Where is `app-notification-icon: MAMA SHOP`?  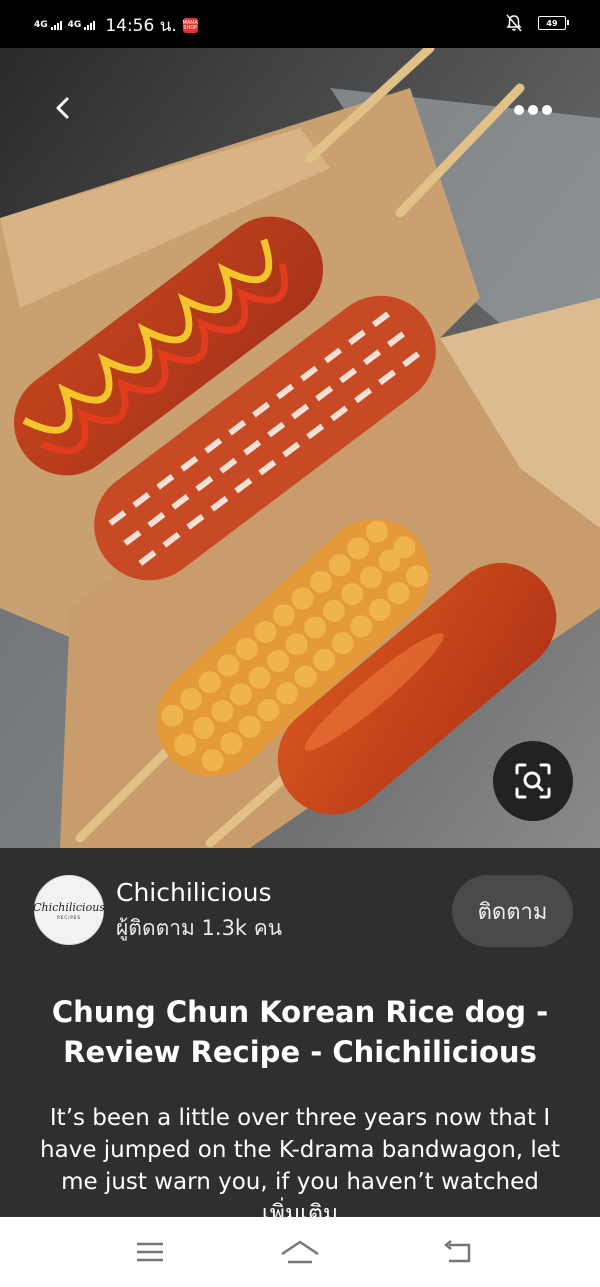 app-notification-icon: MAMA SHOP is located at coordinates (190, 25).